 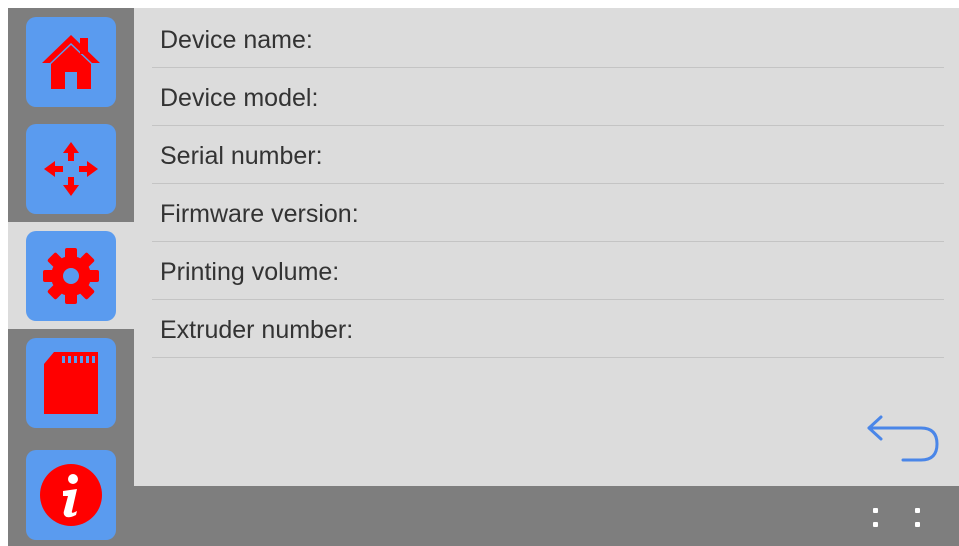 I want to click on move-arrows-icon, so click(x=71, y=169).